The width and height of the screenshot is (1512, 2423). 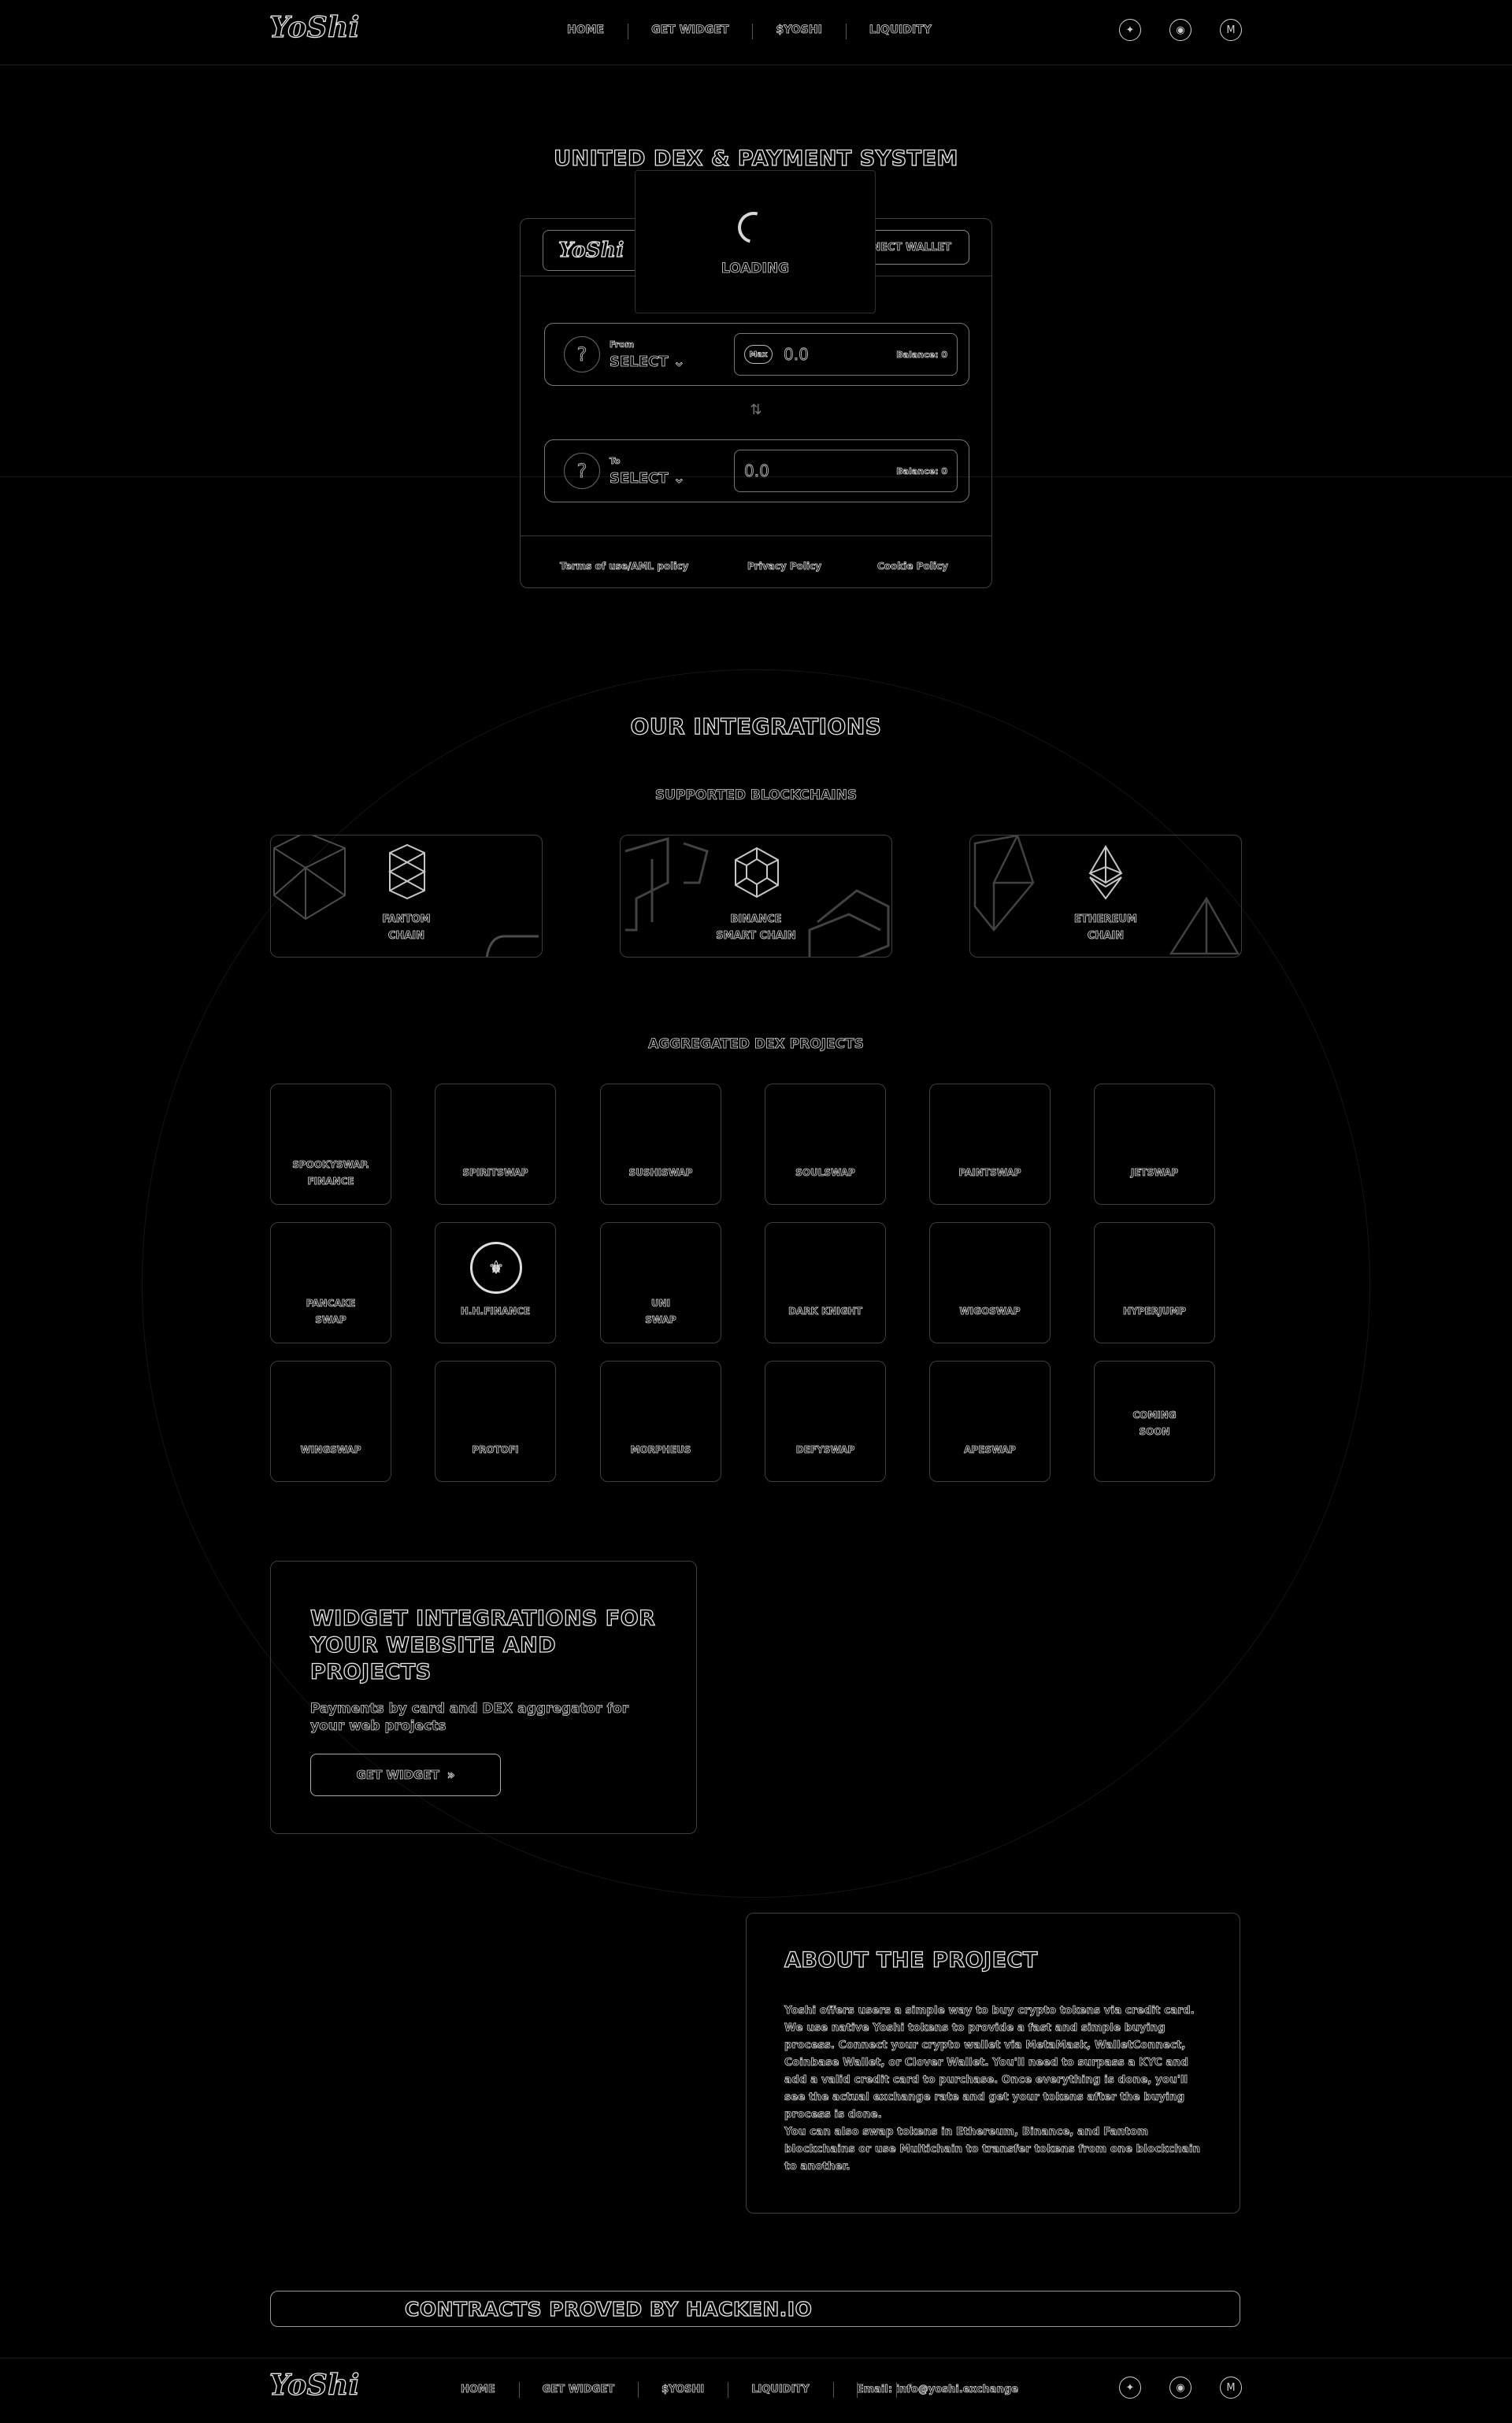 I want to click on to-amount-value: 0.0, so click(x=757, y=471).